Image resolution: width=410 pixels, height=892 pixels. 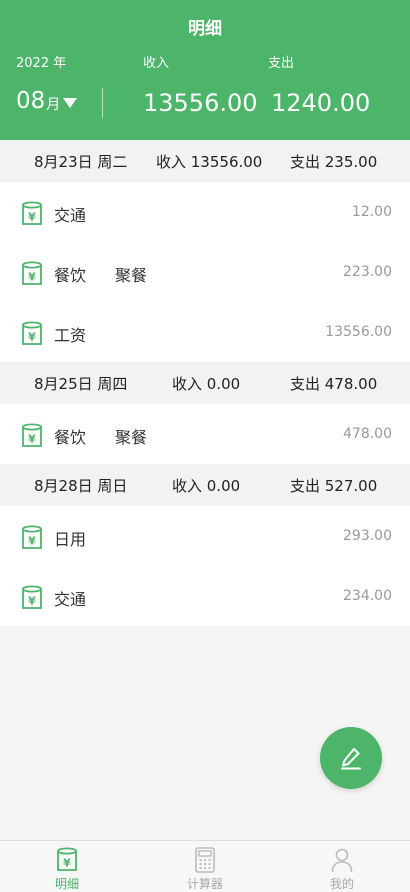 What do you see at coordinates (41, 61) in the screenshot?
I see `year-label: 2022 年` at bounding box center [41, 61].